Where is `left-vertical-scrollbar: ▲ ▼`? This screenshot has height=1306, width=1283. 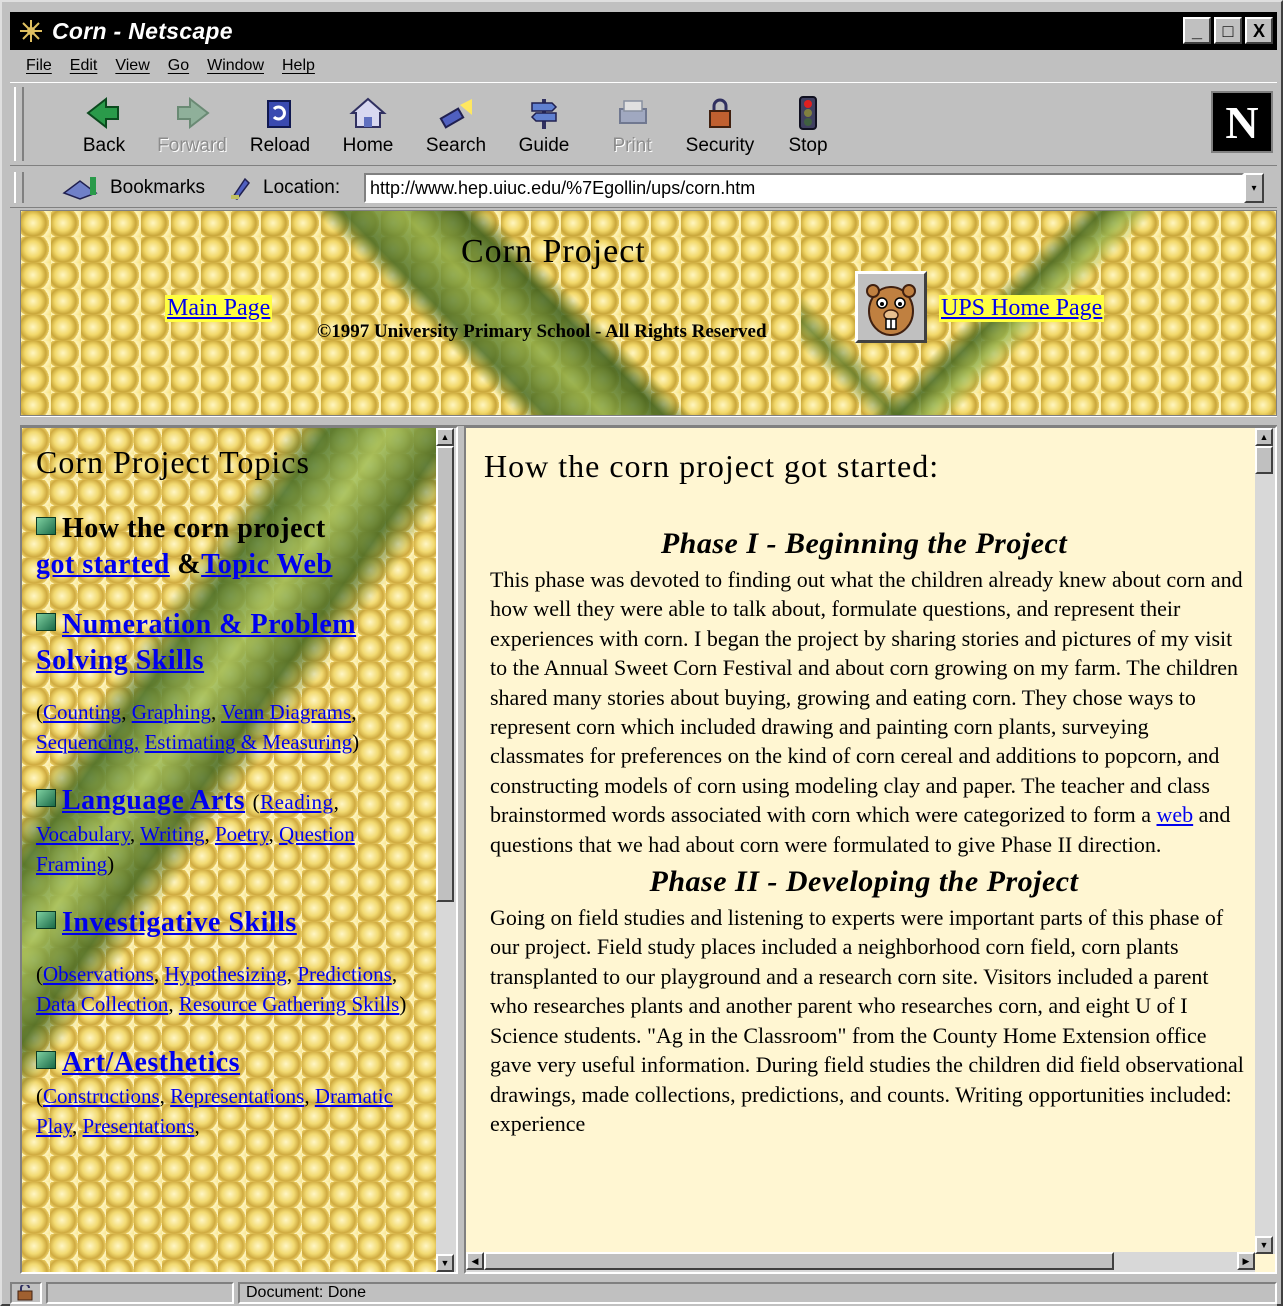
left-vertical-scrollbar: ▲ ▼ is located at coordinates (446, 850).